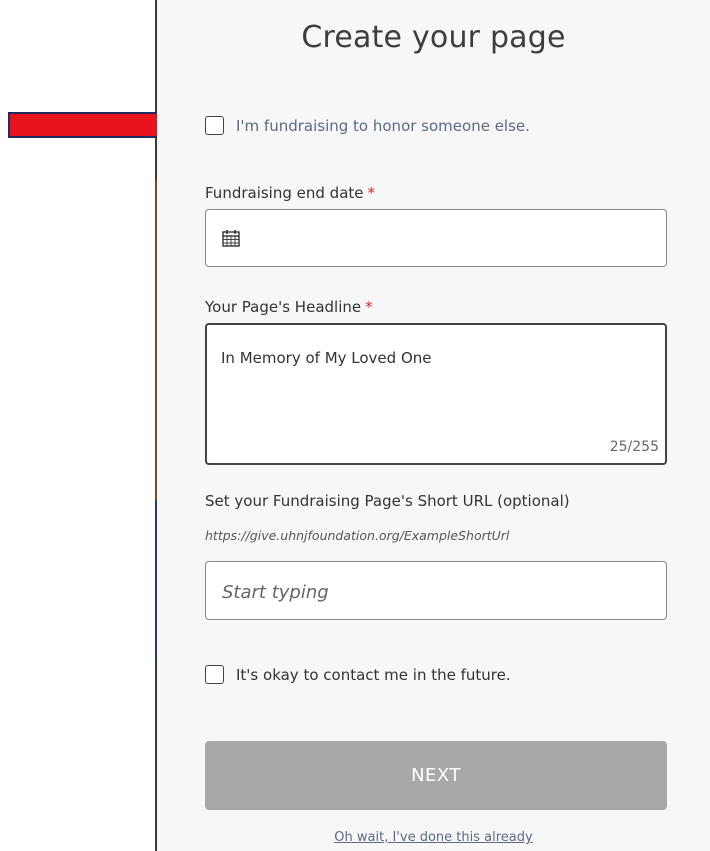  I want to click on short-url-input, so click(432, 592).